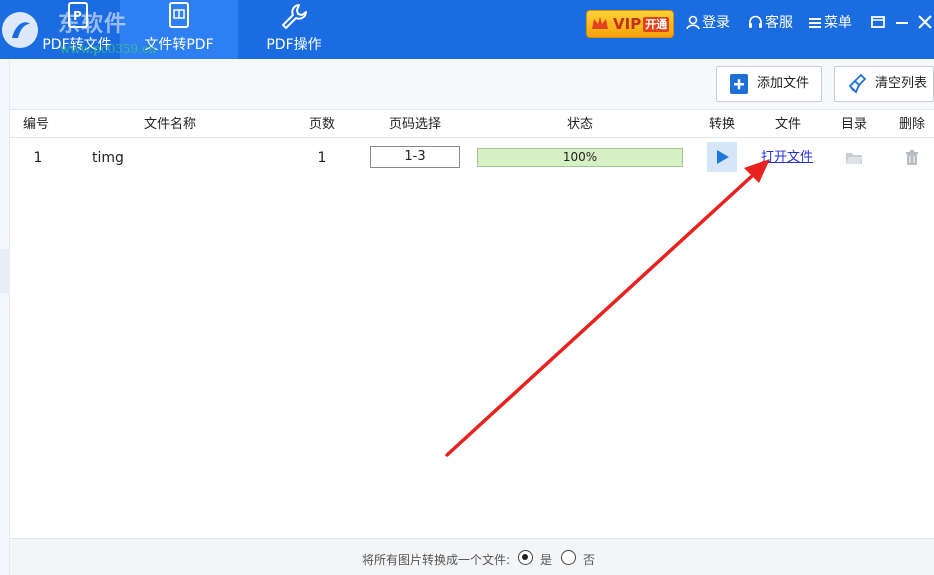 The width and height of the screenshot is (934, 575). What do you see at coordinates (546, 560) in the screenshot?
I see `radio-yes-label: 是` at bounding box center [546, 560].